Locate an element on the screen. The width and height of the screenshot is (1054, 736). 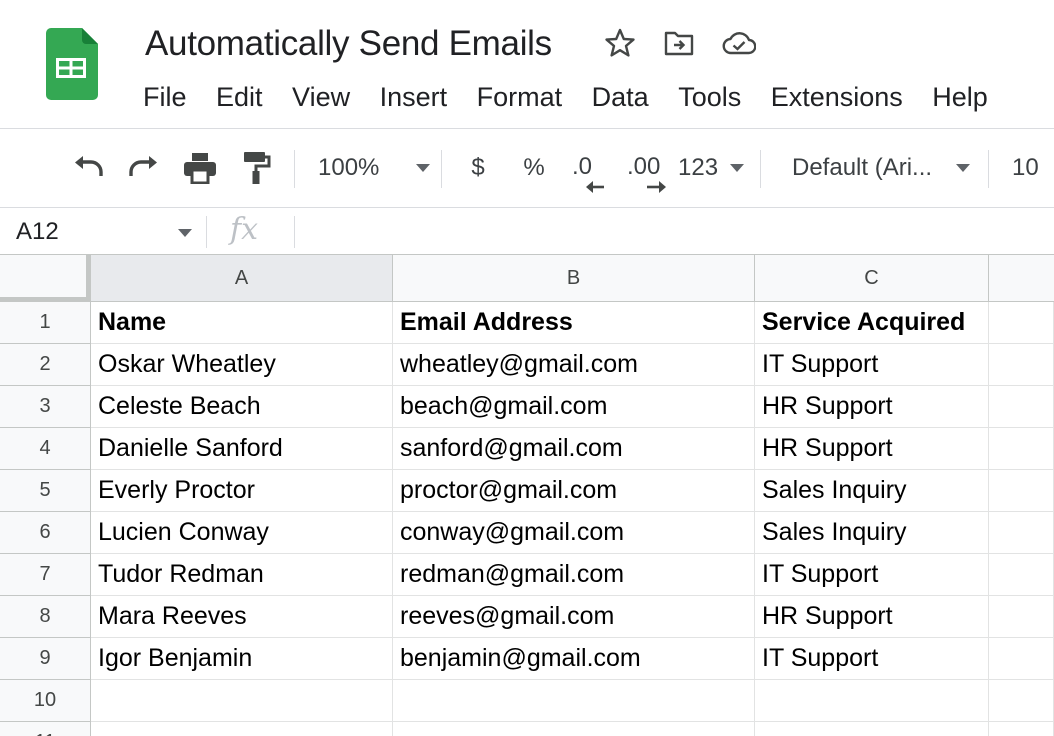
menu-help: Help is located at coordinates (960, 97).